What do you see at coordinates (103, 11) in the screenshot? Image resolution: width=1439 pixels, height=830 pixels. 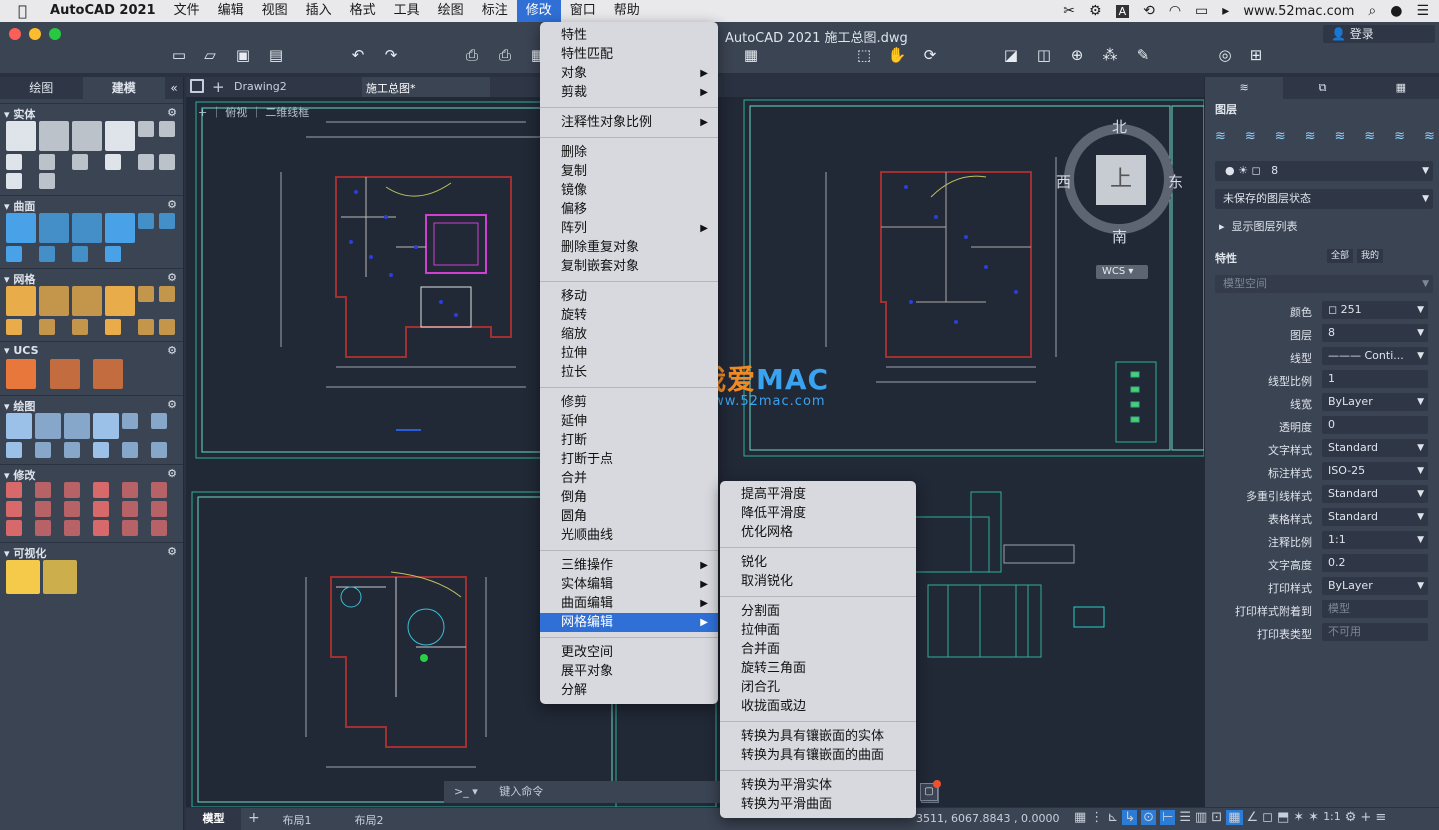 I see `app-menu: AutoCAD 2021` at bounding box center [103, 11].